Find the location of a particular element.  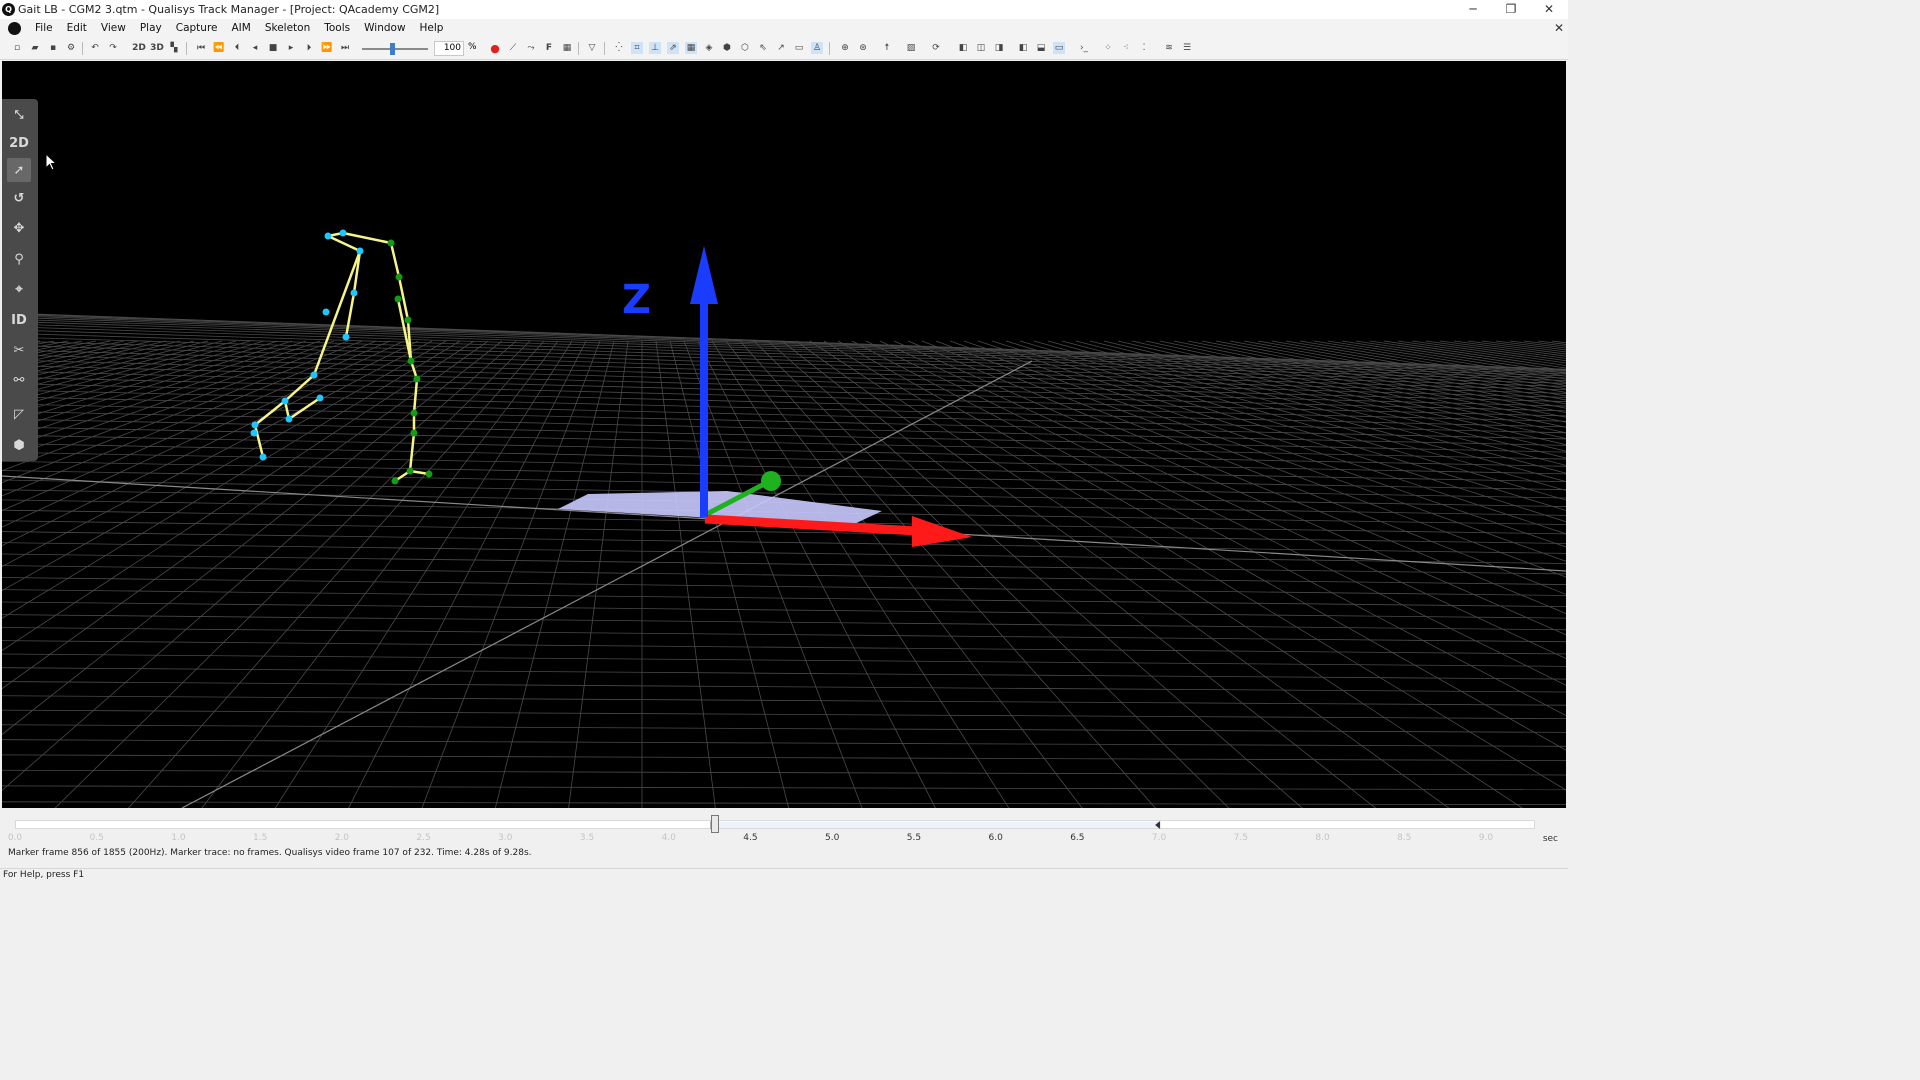

grid-icon: ▦ is located at coordinates (567, 48).